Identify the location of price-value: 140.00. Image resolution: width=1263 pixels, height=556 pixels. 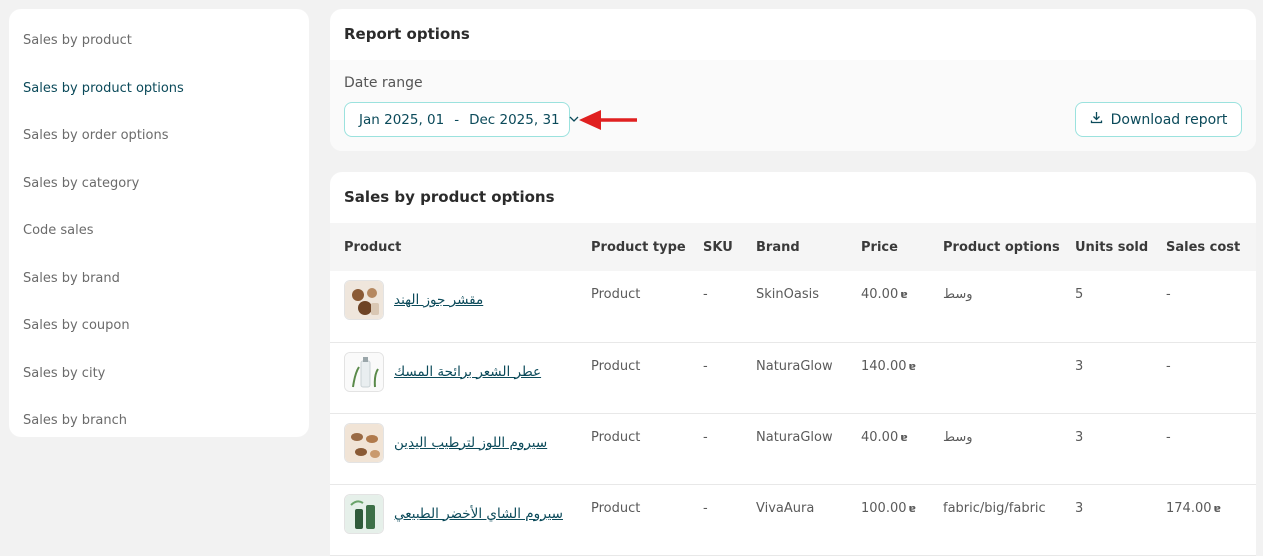
(884, 366).